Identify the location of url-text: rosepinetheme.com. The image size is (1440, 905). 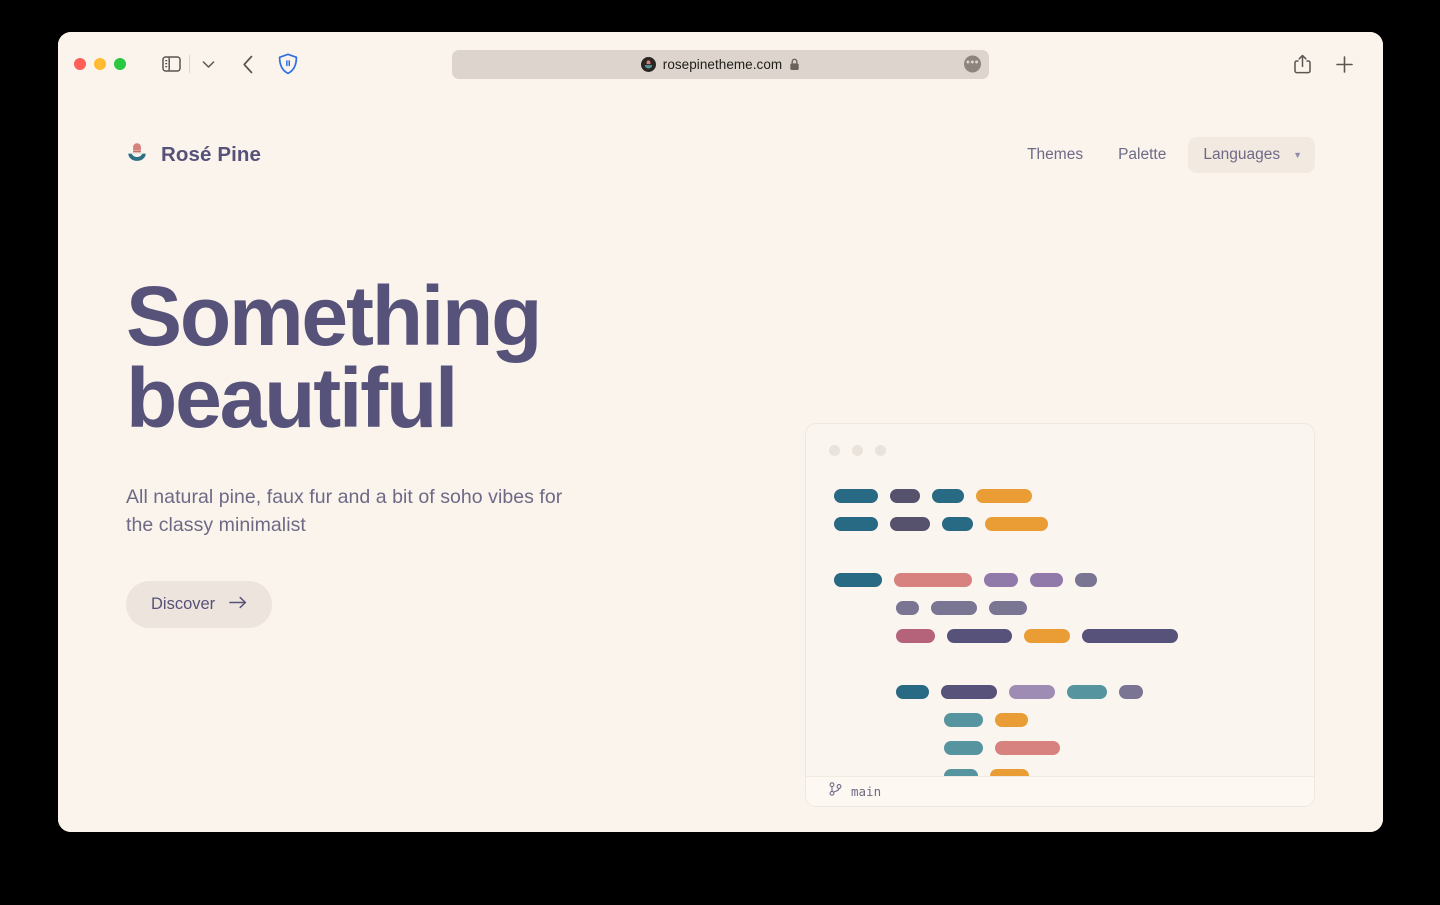
(722, 64).